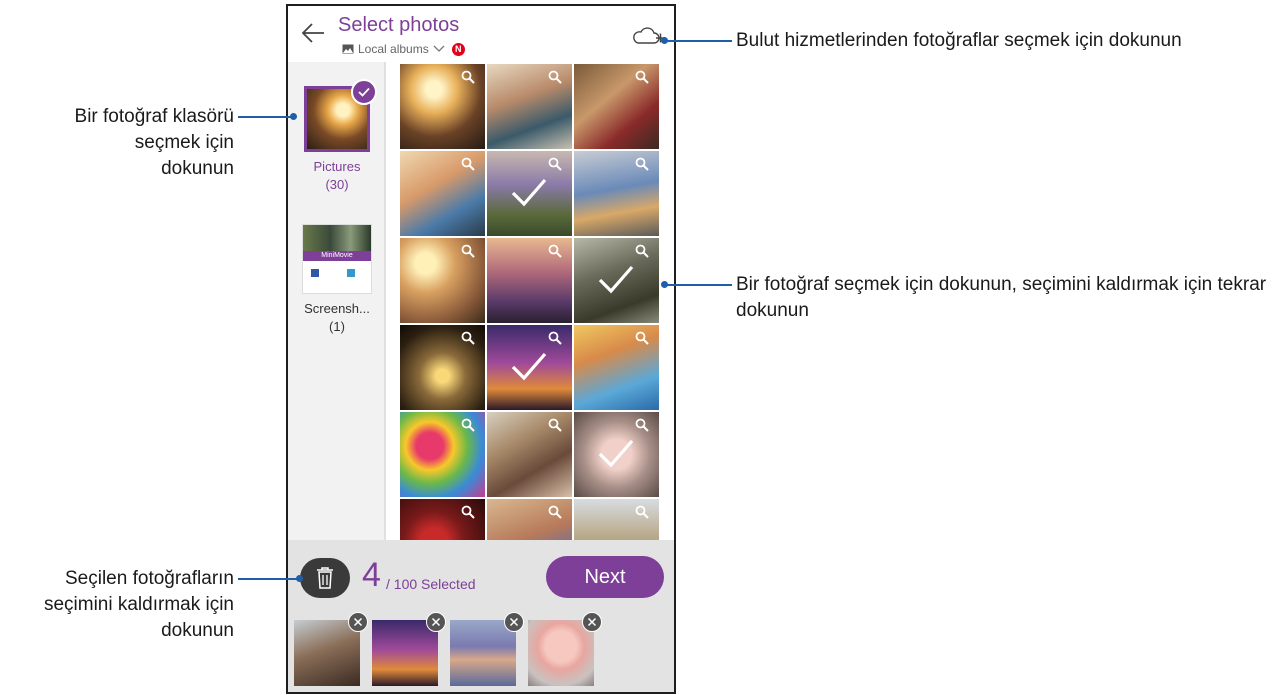 The width and height of the screenshot is (1275, 695). What do you see at coordinates (605, 577) in the screenshot?
I see `next-button: Next` at bounding box center [605, 577].